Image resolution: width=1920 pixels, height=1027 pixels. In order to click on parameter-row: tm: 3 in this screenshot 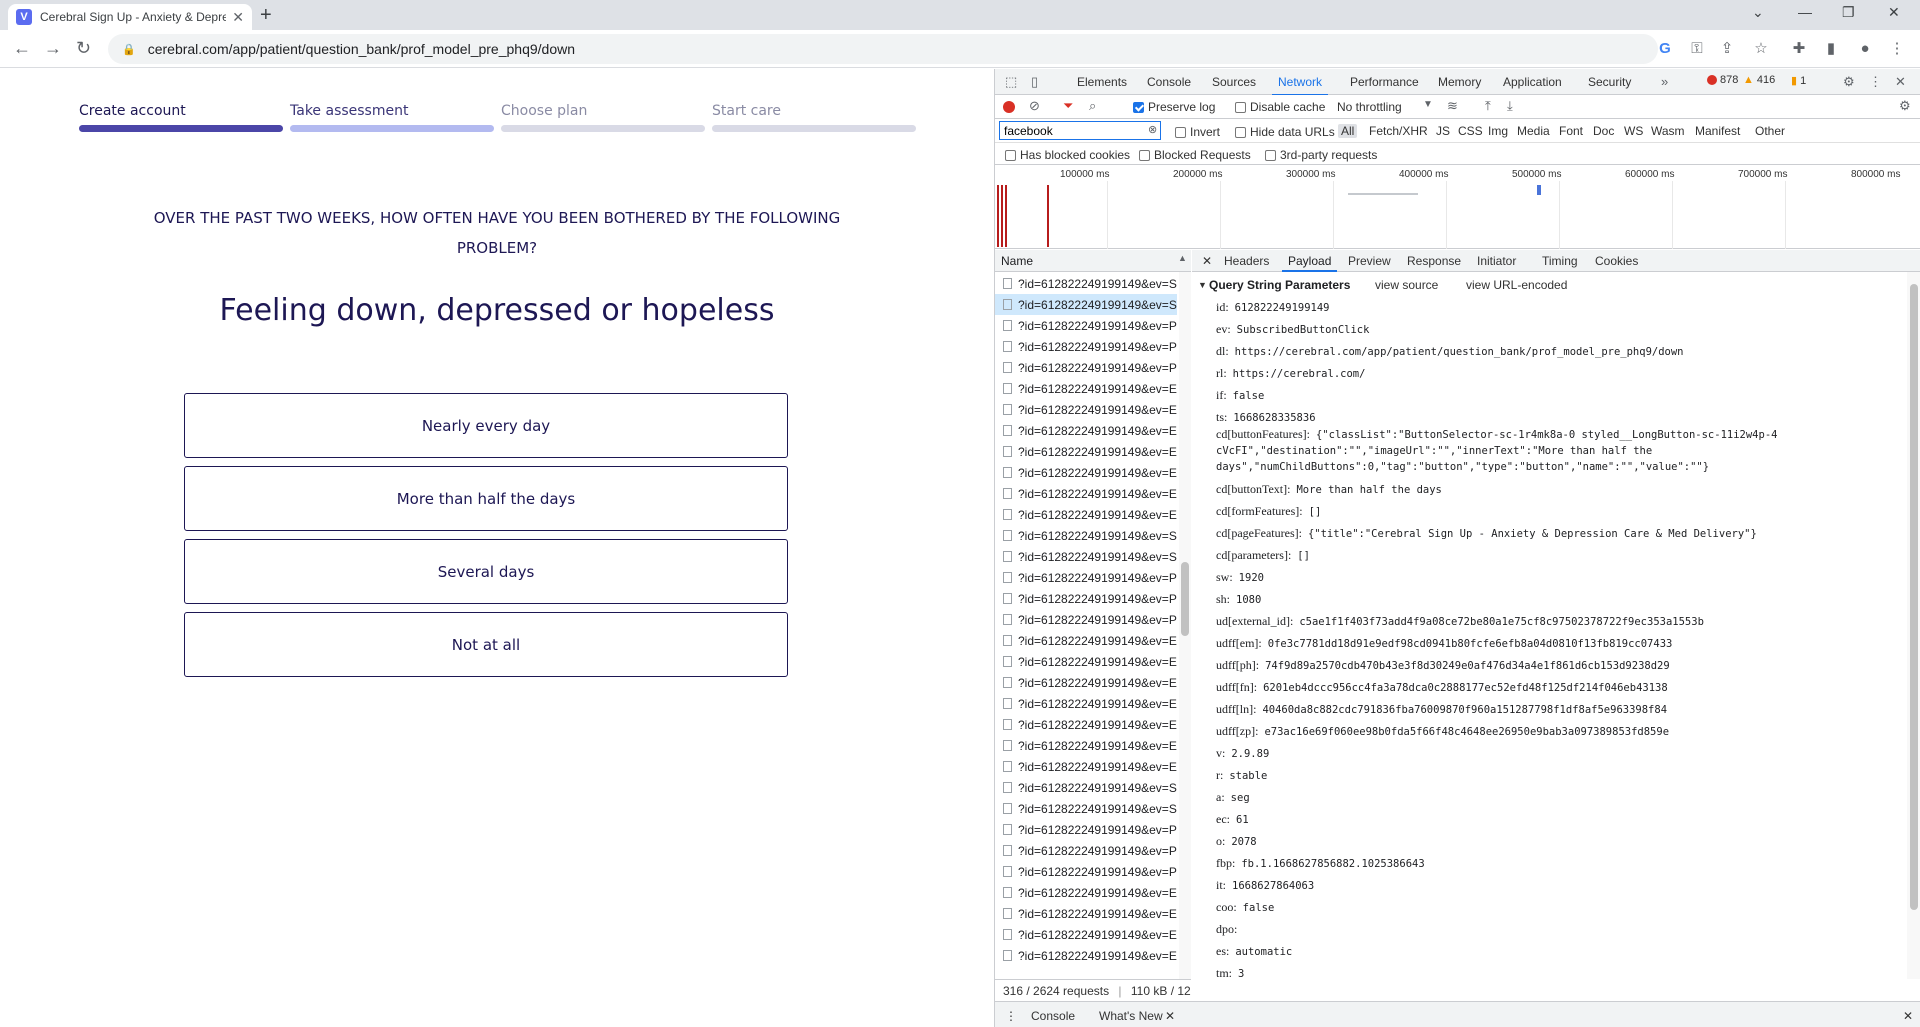, I will do `click(1230, 973)`.